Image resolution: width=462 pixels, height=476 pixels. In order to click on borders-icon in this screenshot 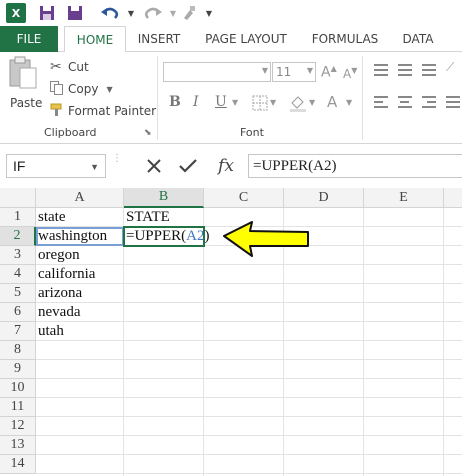, I will do `click(260, 105)`.